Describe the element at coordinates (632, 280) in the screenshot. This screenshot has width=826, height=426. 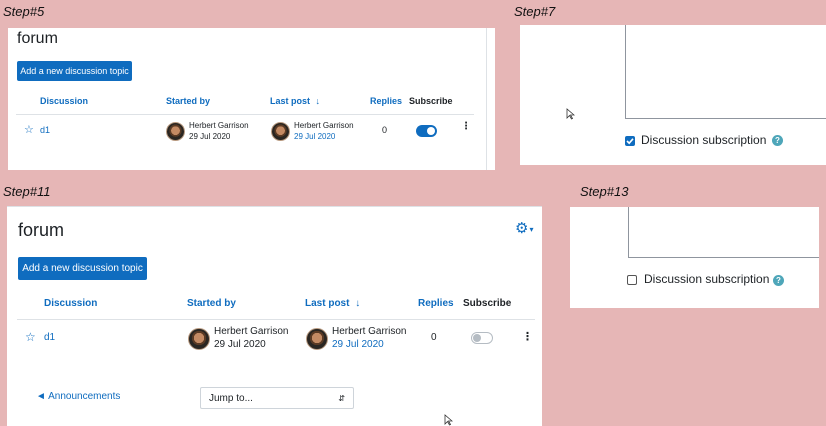
I see `subscription-checkbox-unchecked` at that location.